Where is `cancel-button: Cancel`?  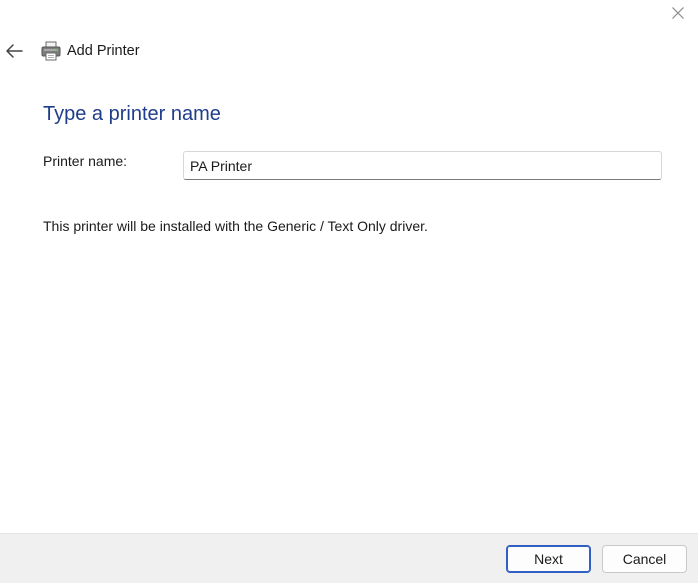 cancel-button: Cancel is located at coordinates (644, 559).